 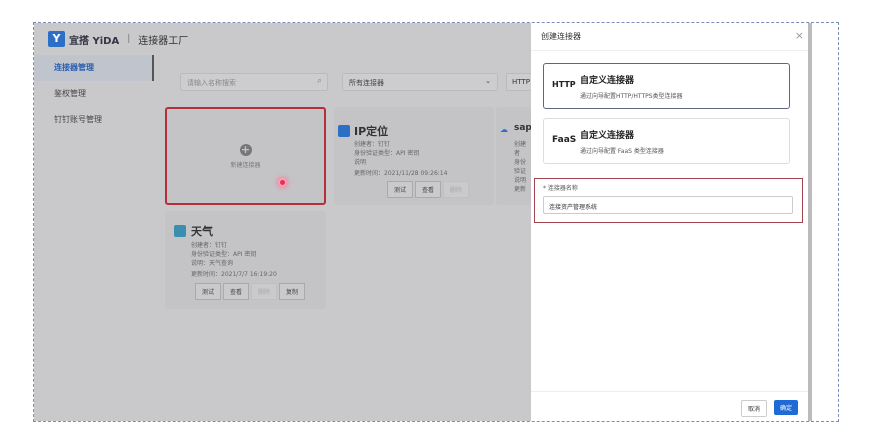 I want to click on chevron-down-icon: ⌄, so click(x=488, y=81).